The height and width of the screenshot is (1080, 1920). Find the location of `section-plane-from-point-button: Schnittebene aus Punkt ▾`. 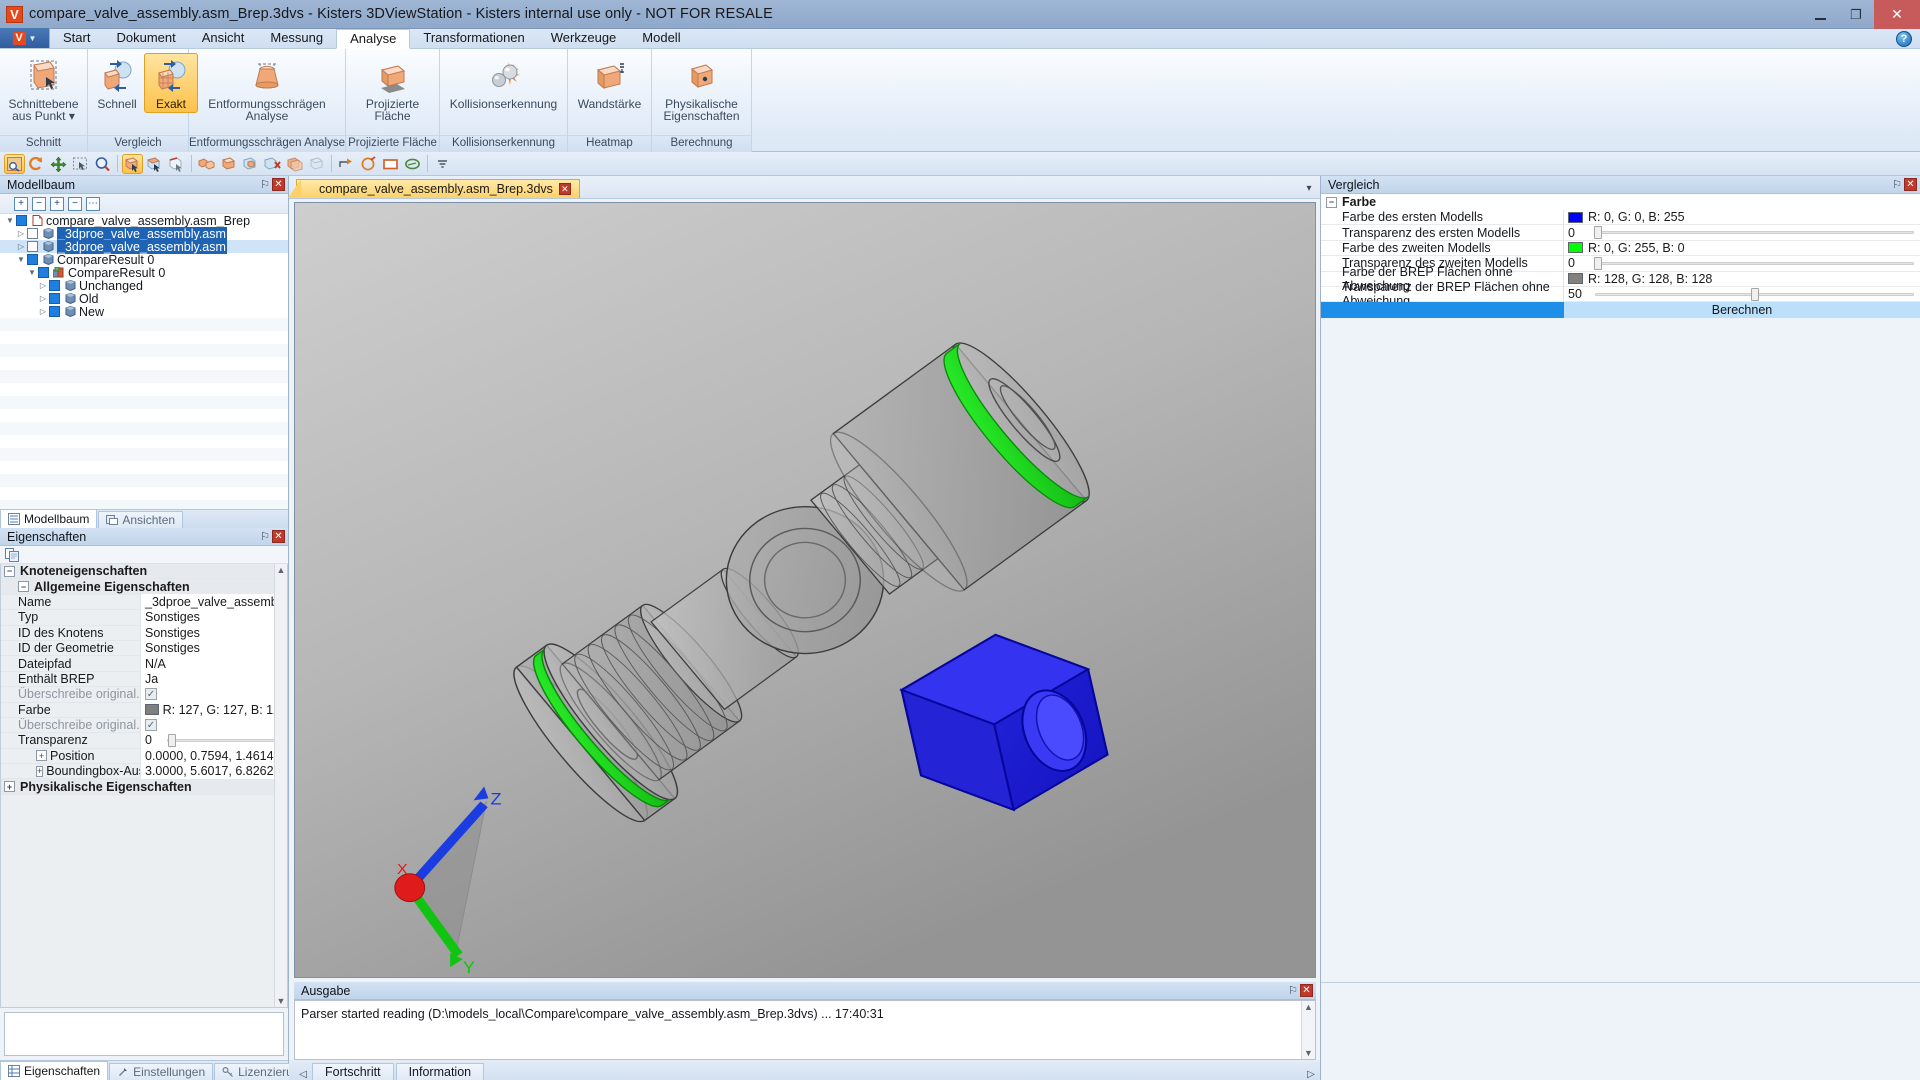

section-plane-from-point-button: Schnittebene aus Punkt ▾ is located at coordinates (43, 89).